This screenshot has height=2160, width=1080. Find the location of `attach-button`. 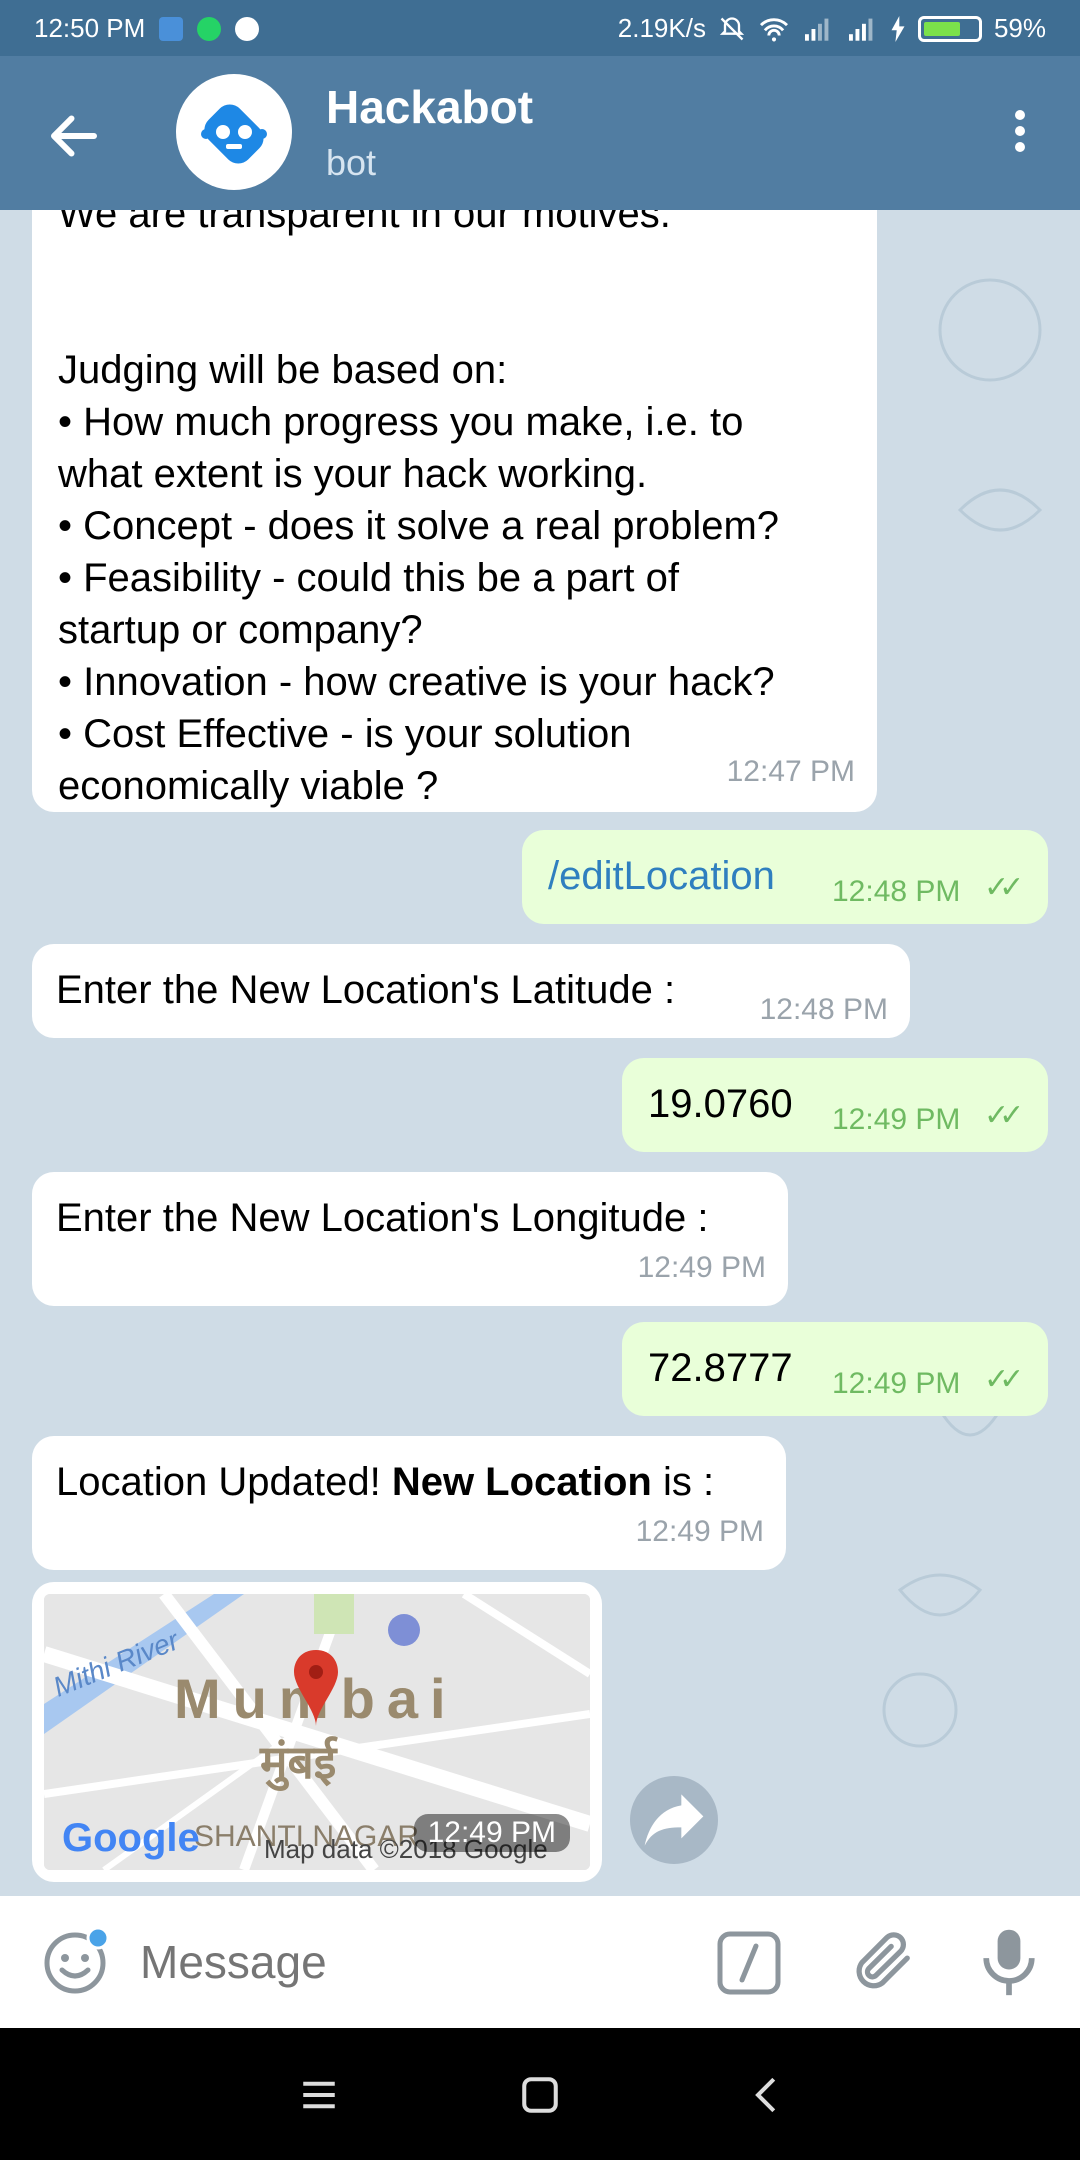

attach-button is located at coordinates (881, 1961).